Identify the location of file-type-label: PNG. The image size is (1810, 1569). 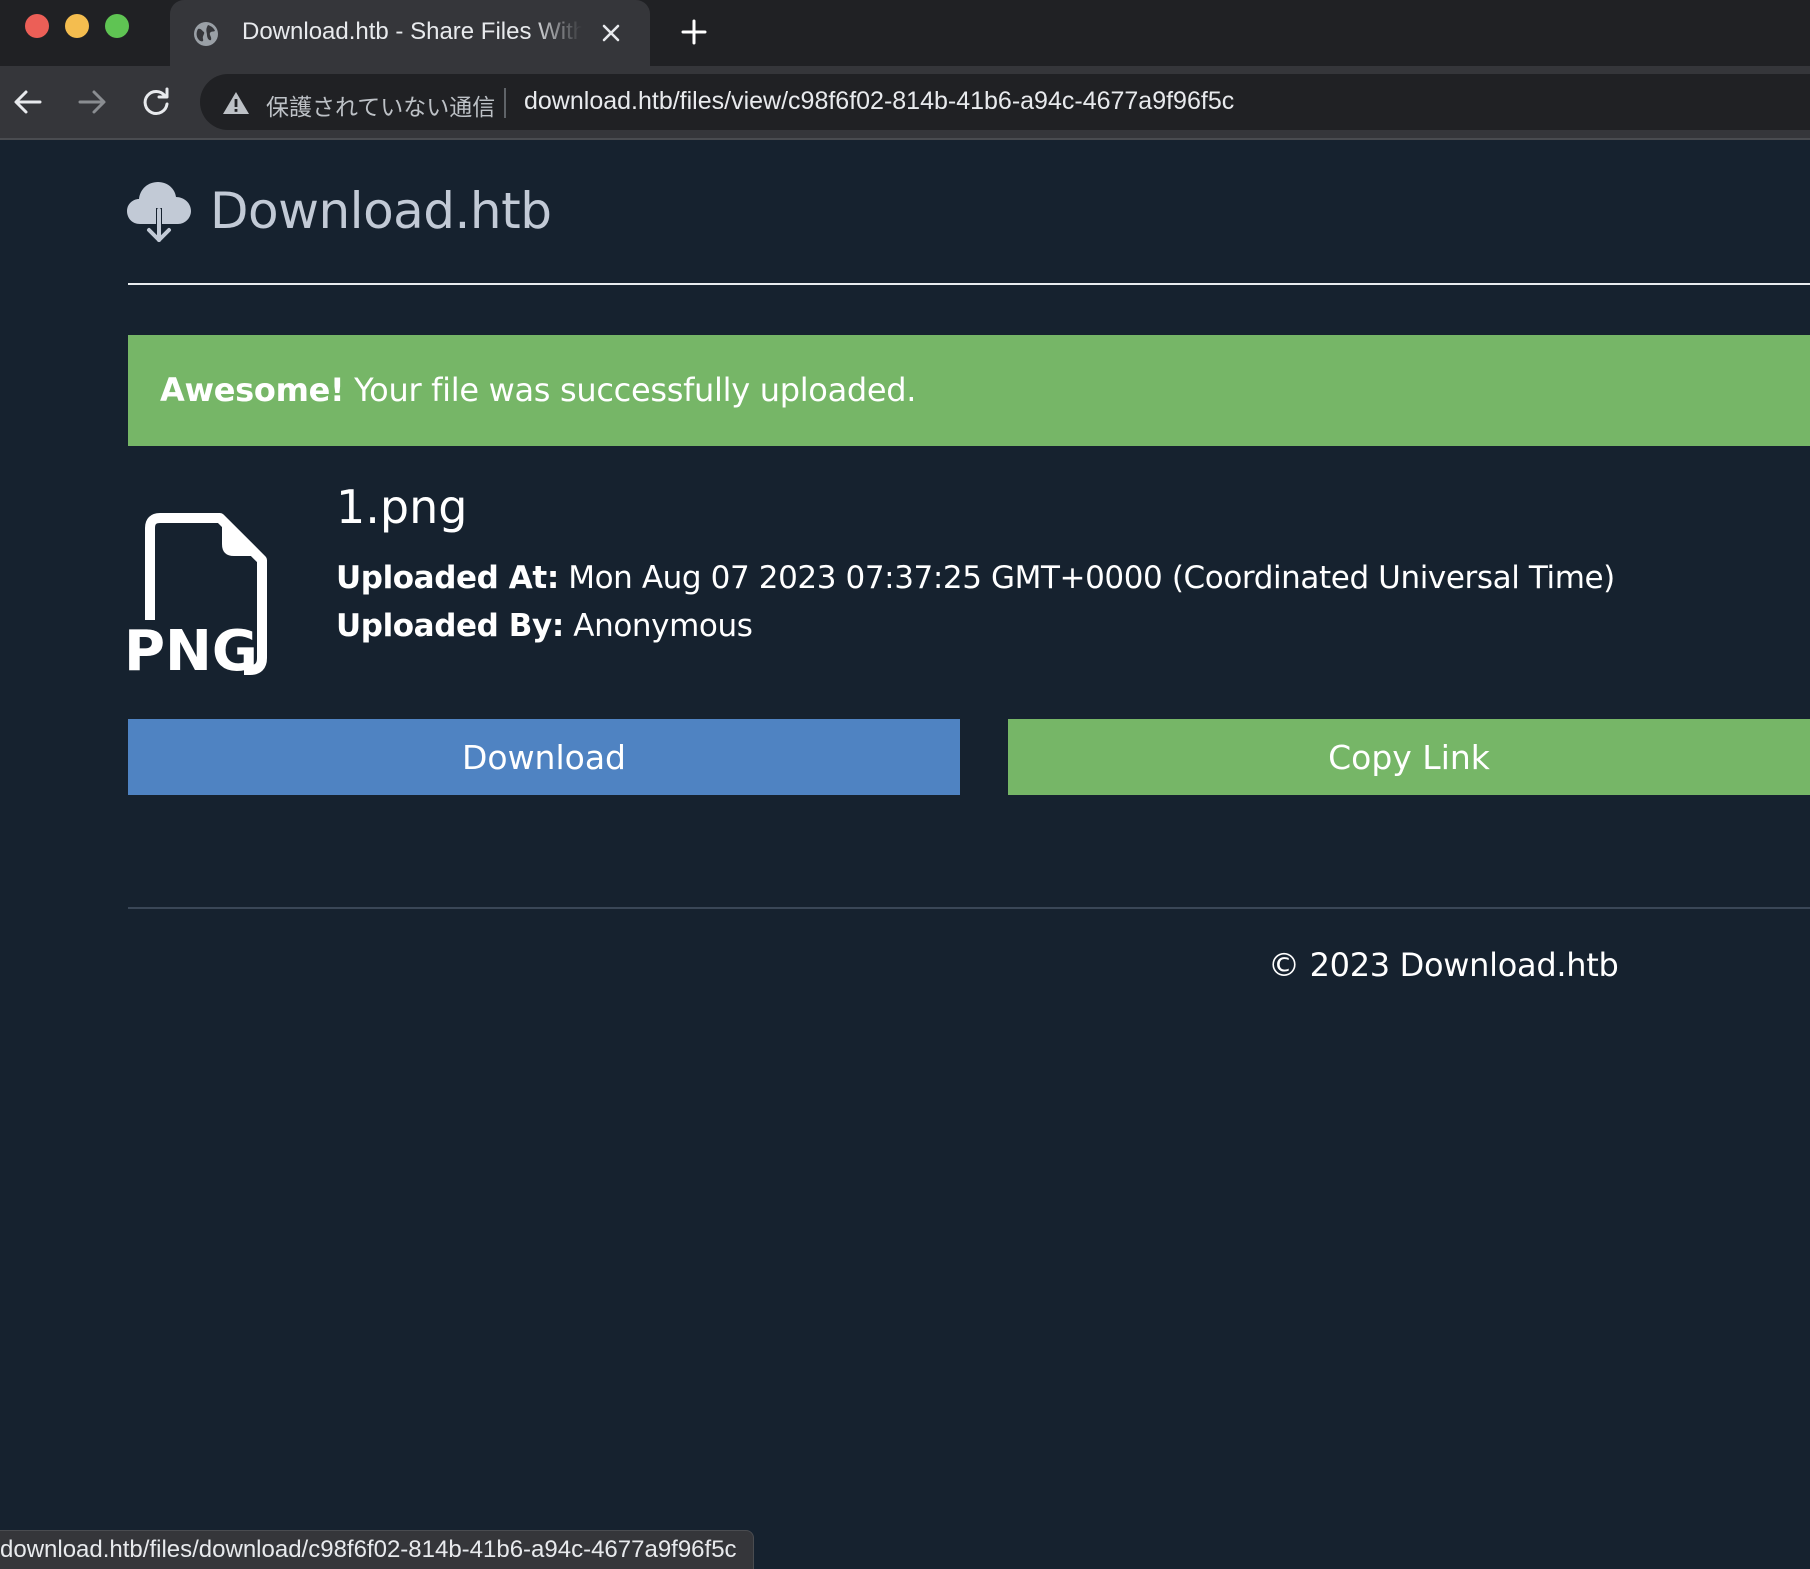
(191, 651).